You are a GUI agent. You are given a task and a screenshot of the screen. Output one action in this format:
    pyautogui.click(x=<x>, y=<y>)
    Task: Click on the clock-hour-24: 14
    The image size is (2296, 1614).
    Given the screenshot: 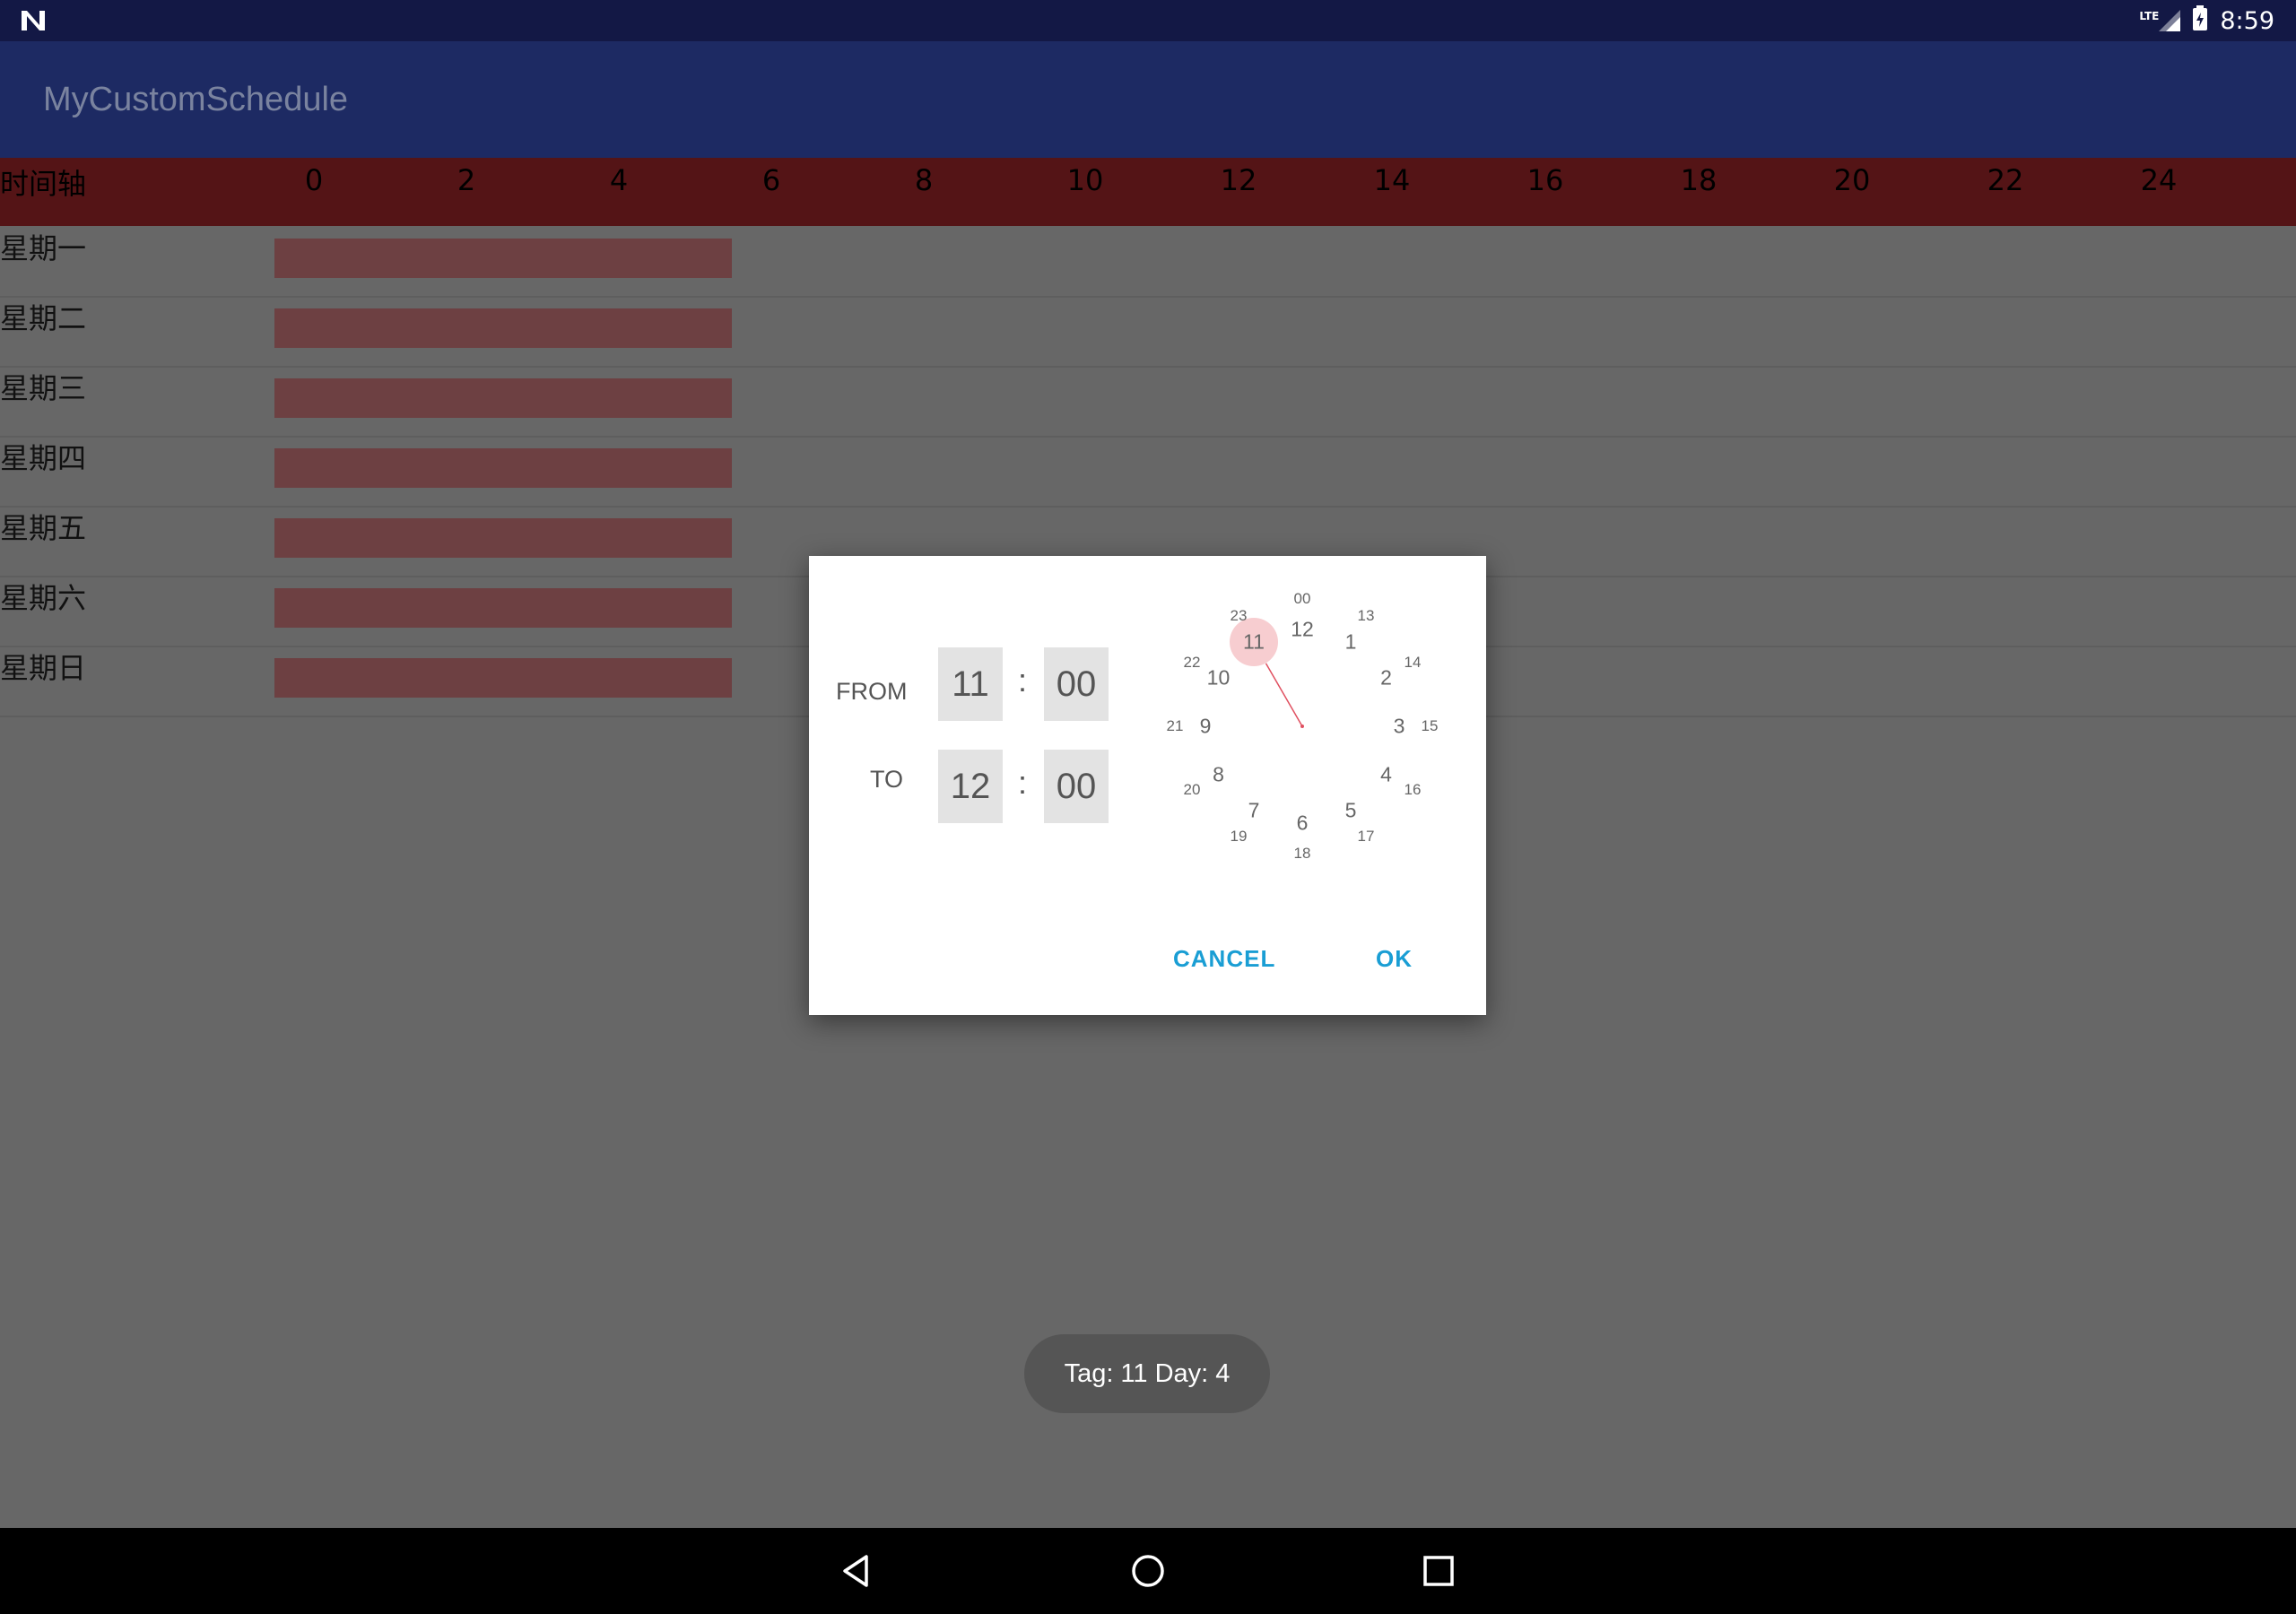 What is the action you would take?
    pyautogui.click(x=1413, y=663)
    